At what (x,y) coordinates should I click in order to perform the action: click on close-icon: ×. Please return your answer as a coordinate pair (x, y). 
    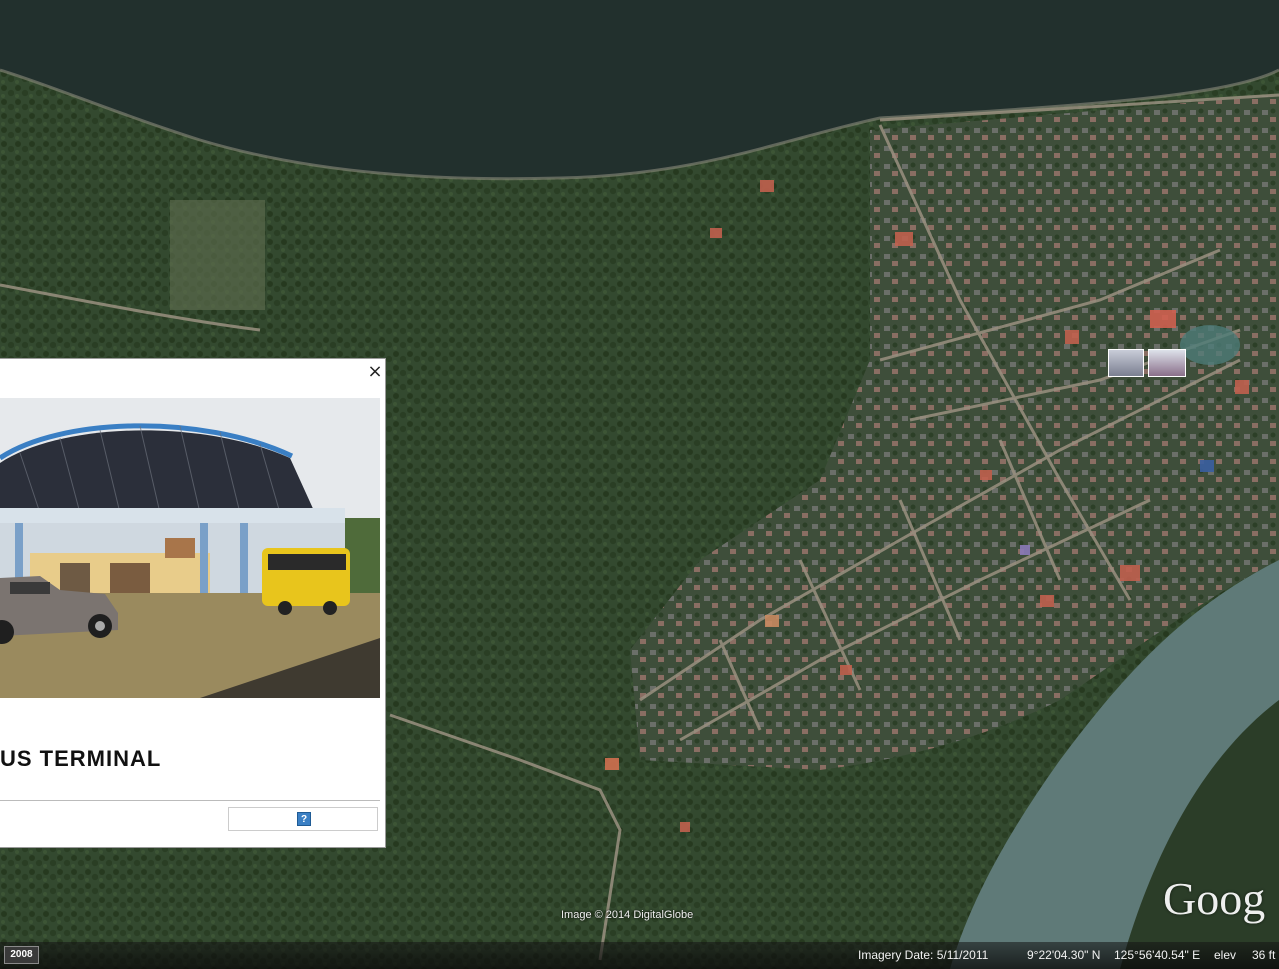
    Looking at the image, I should click on (375, 372).